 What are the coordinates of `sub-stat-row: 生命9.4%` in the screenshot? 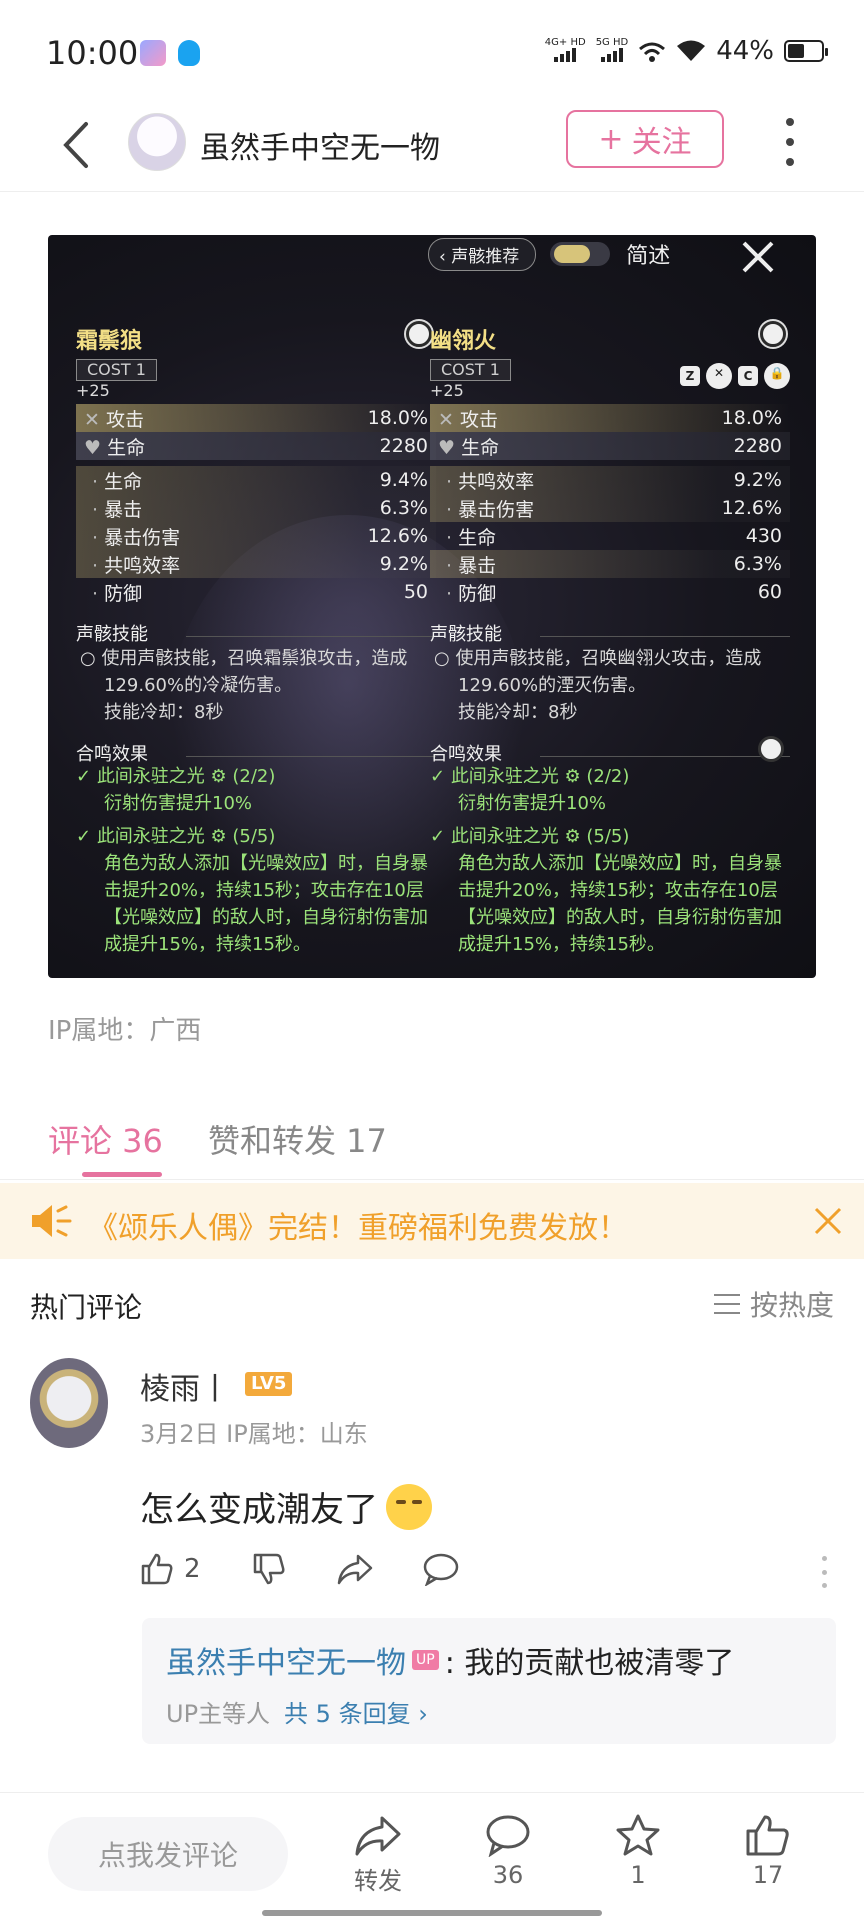 It's located at (256, 480).